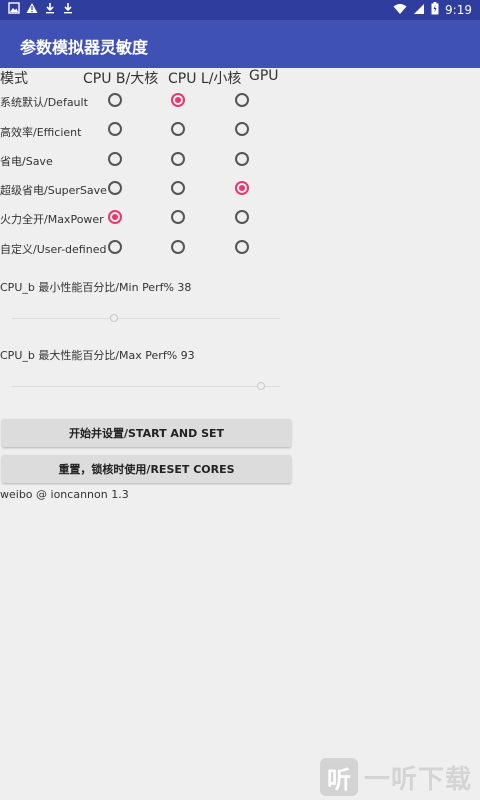 The width and height of the screenshot is (480, 800). What do you see at coordinates (84, 47) in the screenshot?
I see `app-title: 参数模拟器灵敏度` at bounding box center [84, 47].